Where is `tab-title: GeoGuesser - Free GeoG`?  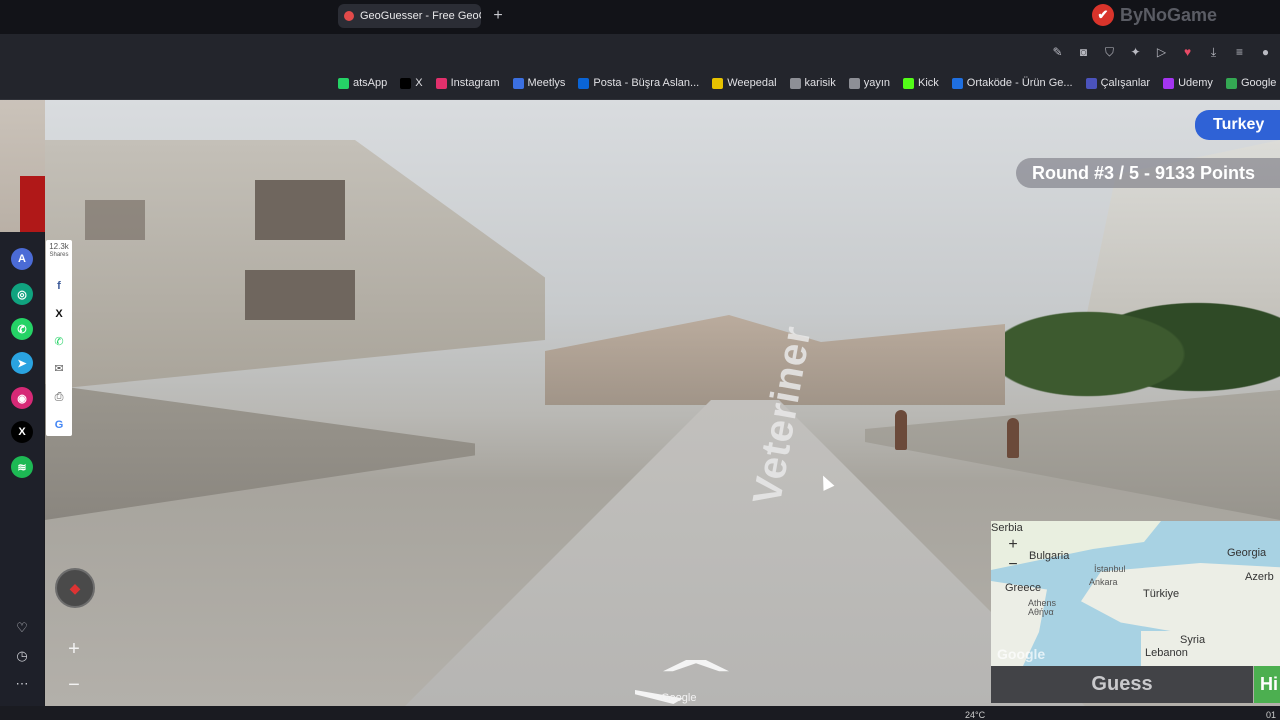 tab-title: GeoGuesser - Free GeoG is located at coordinates (420, 16).